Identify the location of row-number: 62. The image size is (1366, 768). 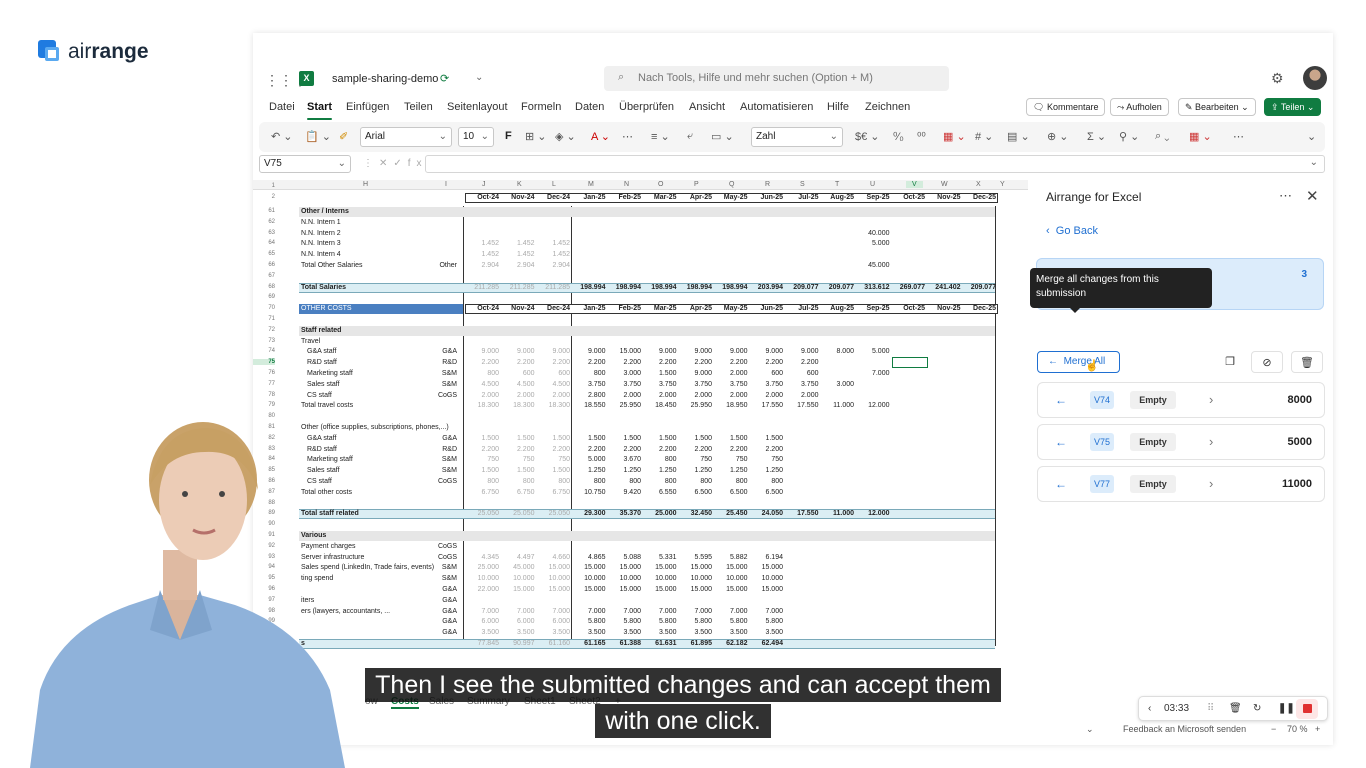
(264, 222).